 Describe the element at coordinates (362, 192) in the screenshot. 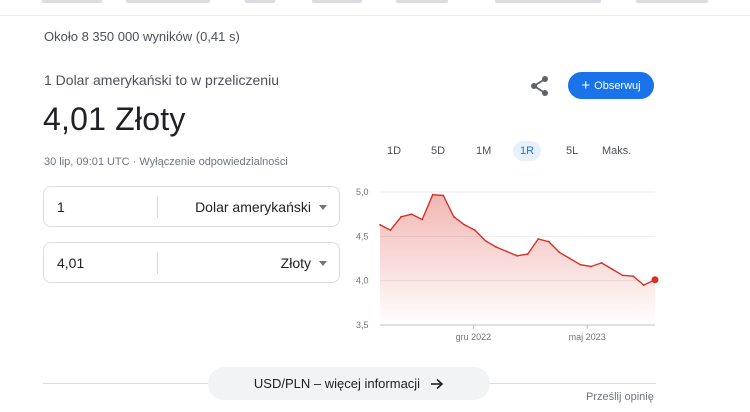

I see `y-tick-label: 5,0` at that location.